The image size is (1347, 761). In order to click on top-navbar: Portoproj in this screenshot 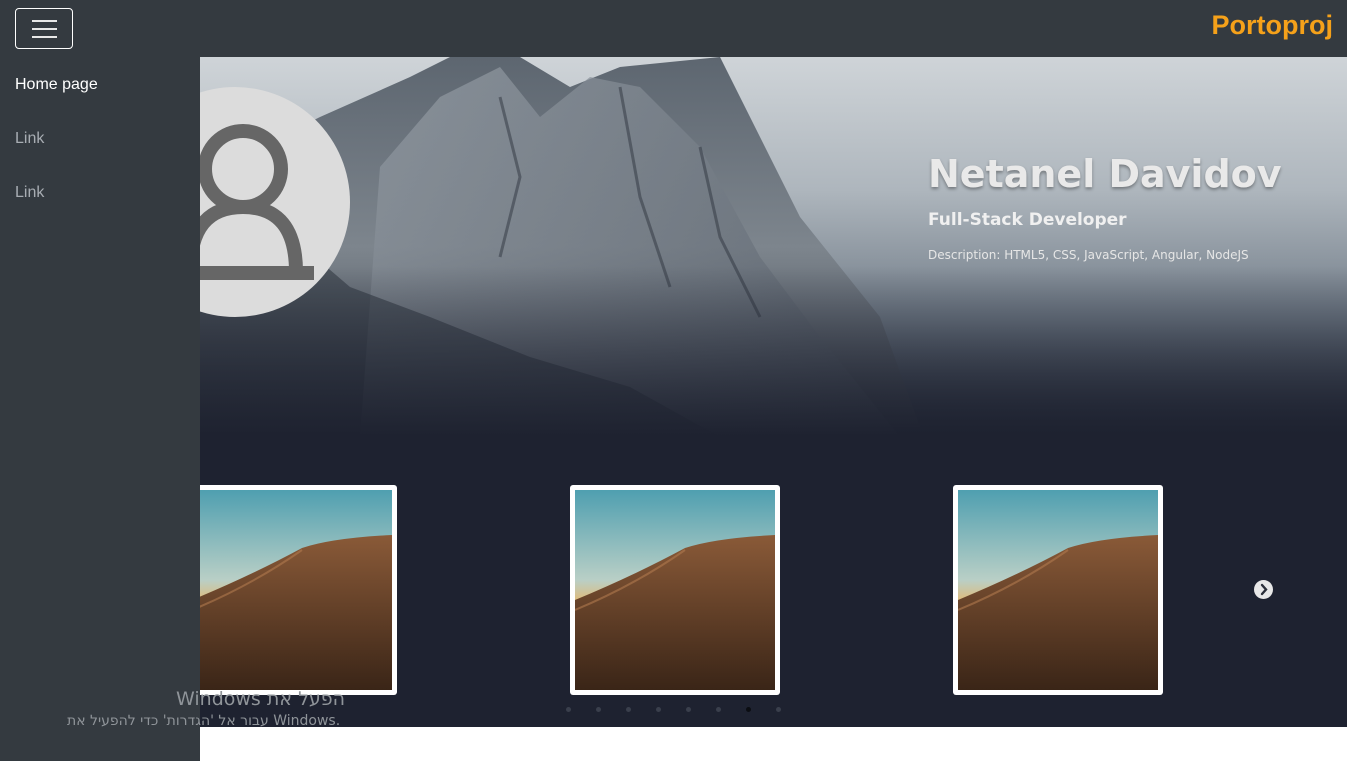, I will do `click(673, 28)`.